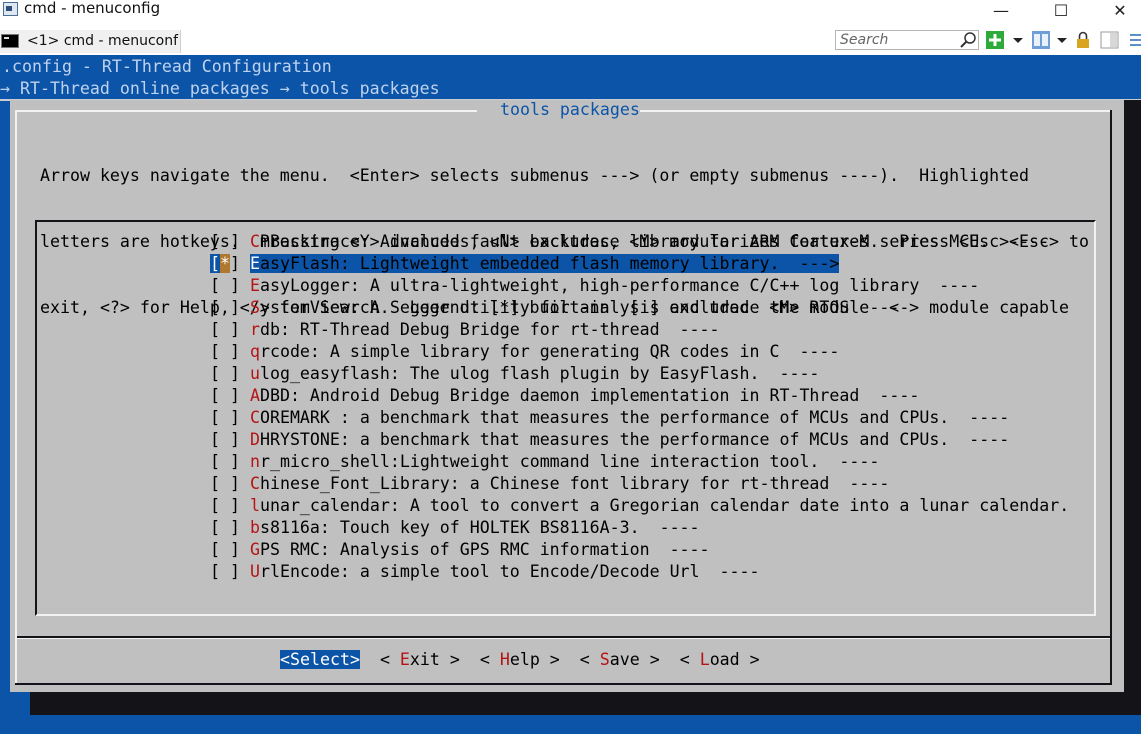  I want to click on exit-button: < Exit >, so click(420, 659).